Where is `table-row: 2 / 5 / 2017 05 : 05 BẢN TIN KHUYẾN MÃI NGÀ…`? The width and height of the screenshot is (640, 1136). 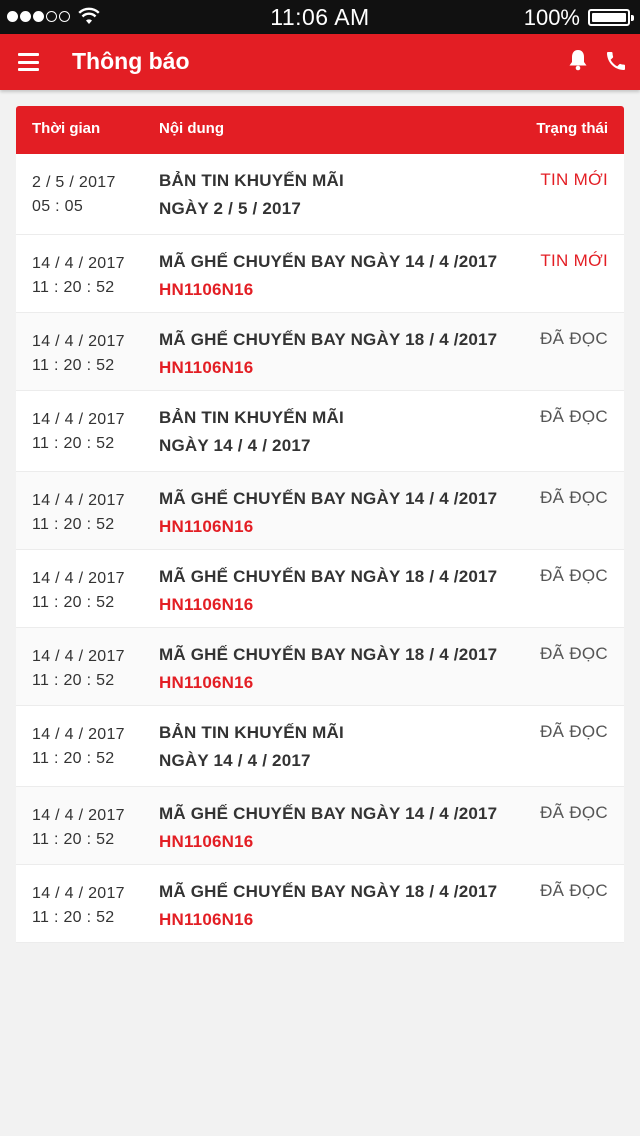 table-row: 2 / 5 / 2017 05 : 05 BẢN TIN KHUYẾN MÃI NGÀ… is located at coordinates (320, 194).